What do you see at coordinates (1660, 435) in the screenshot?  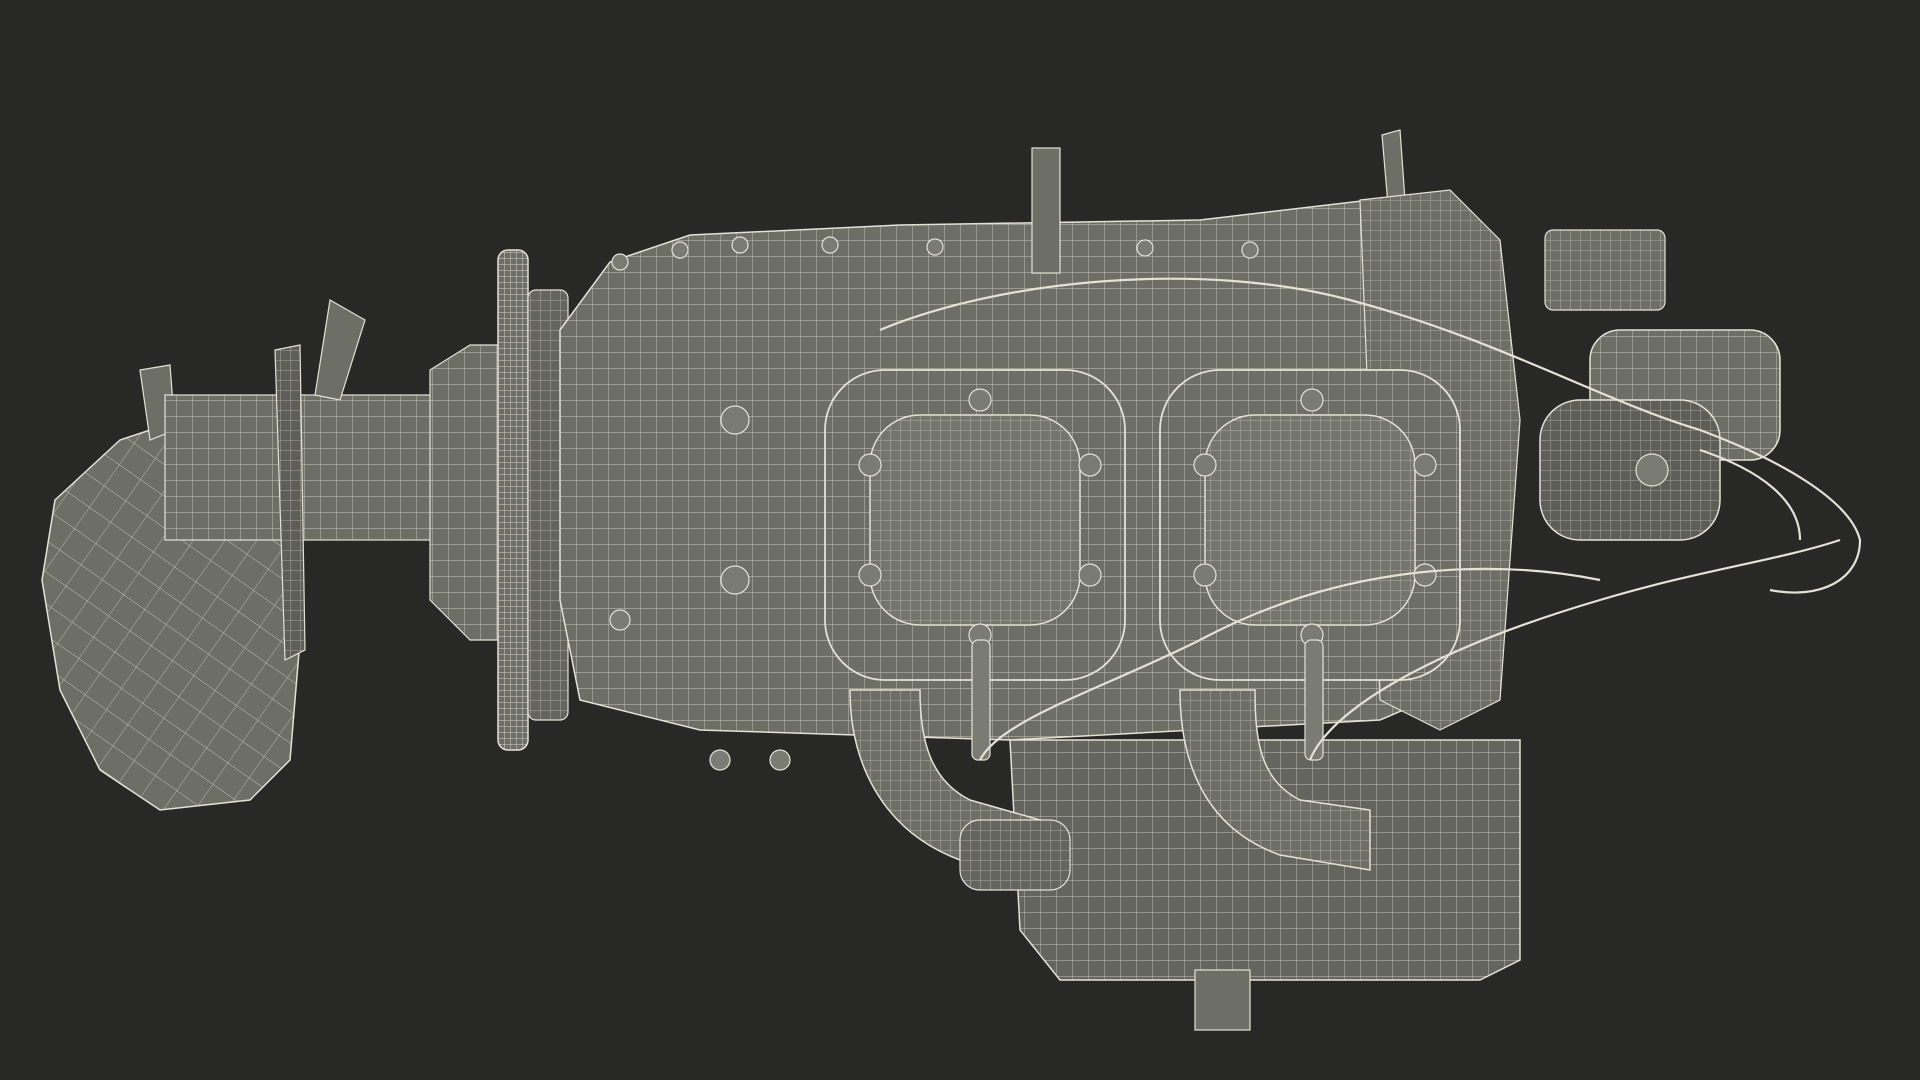 I see `magneto` at bounding box center [1660, 435].